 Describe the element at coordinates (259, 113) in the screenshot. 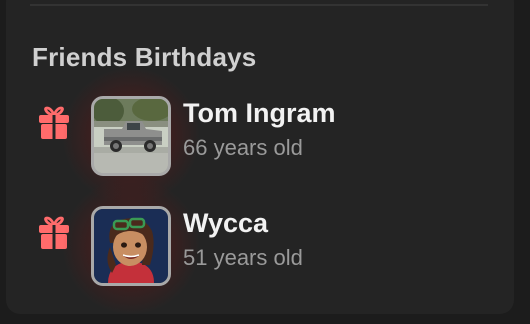

I see `friend-name: Tom Ingram` at that location.